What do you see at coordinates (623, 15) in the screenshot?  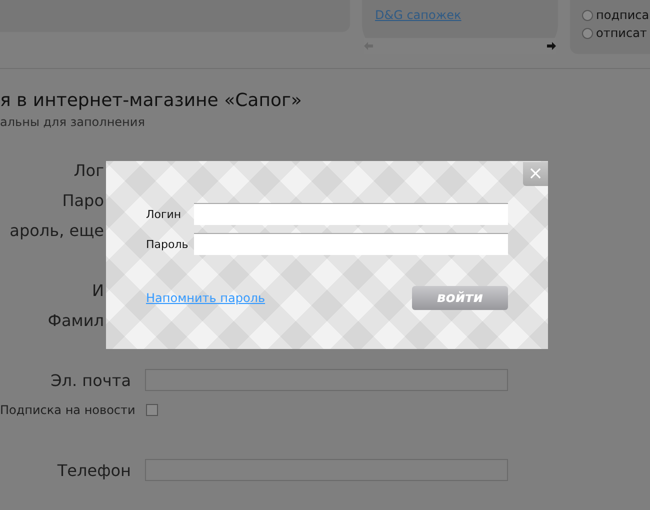 I see `radio-label: подписа` at bounding box center [623, 15].